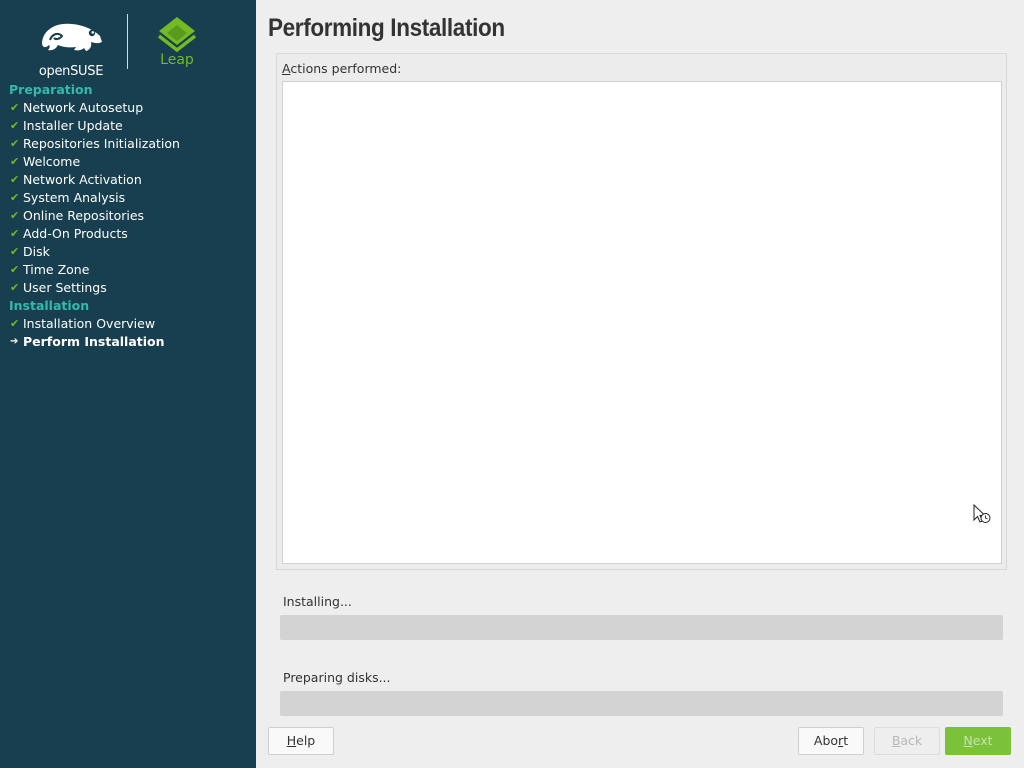 Image resolution: width=1024 pixels, height=768 pixels. Describe the element at coordinates (386, 28) in the screenshot. I see `page-title: Performing Installation` at that location.